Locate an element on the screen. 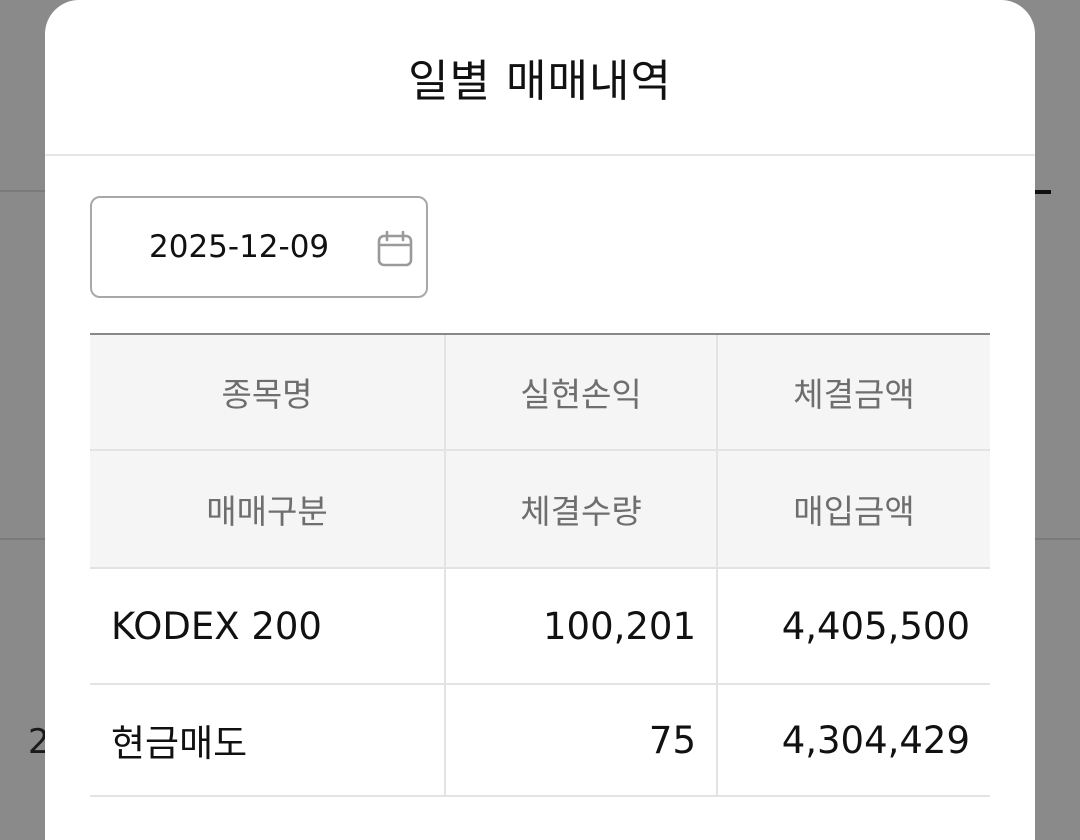  table-header-row: 종목명 실현손익 체결금액 is located at coordinates (540, 393).